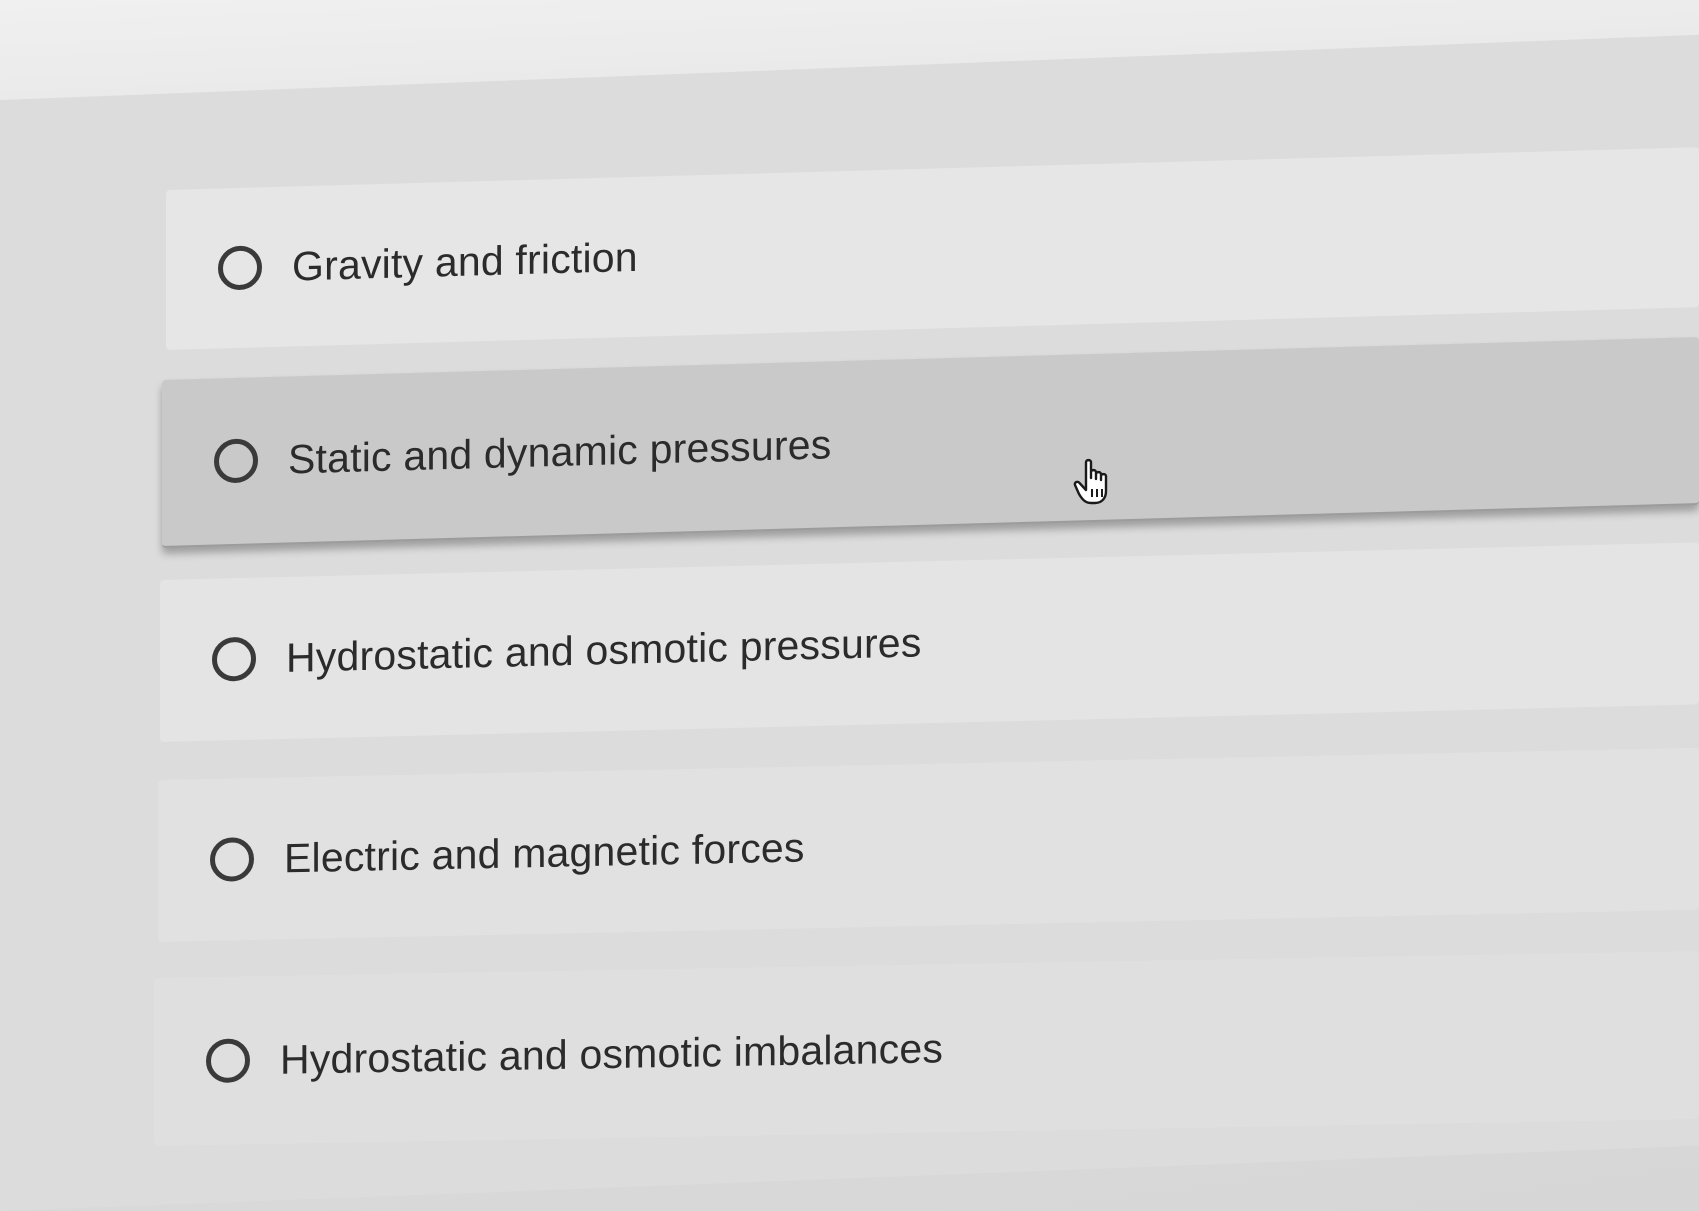 Image resolution: width=1699 pixels, height=1211 pixels. What do you see at coordinates (1090, 481) in the screenshot?
I see `hand-pointer-icon` at bounding box center [1090, 481].